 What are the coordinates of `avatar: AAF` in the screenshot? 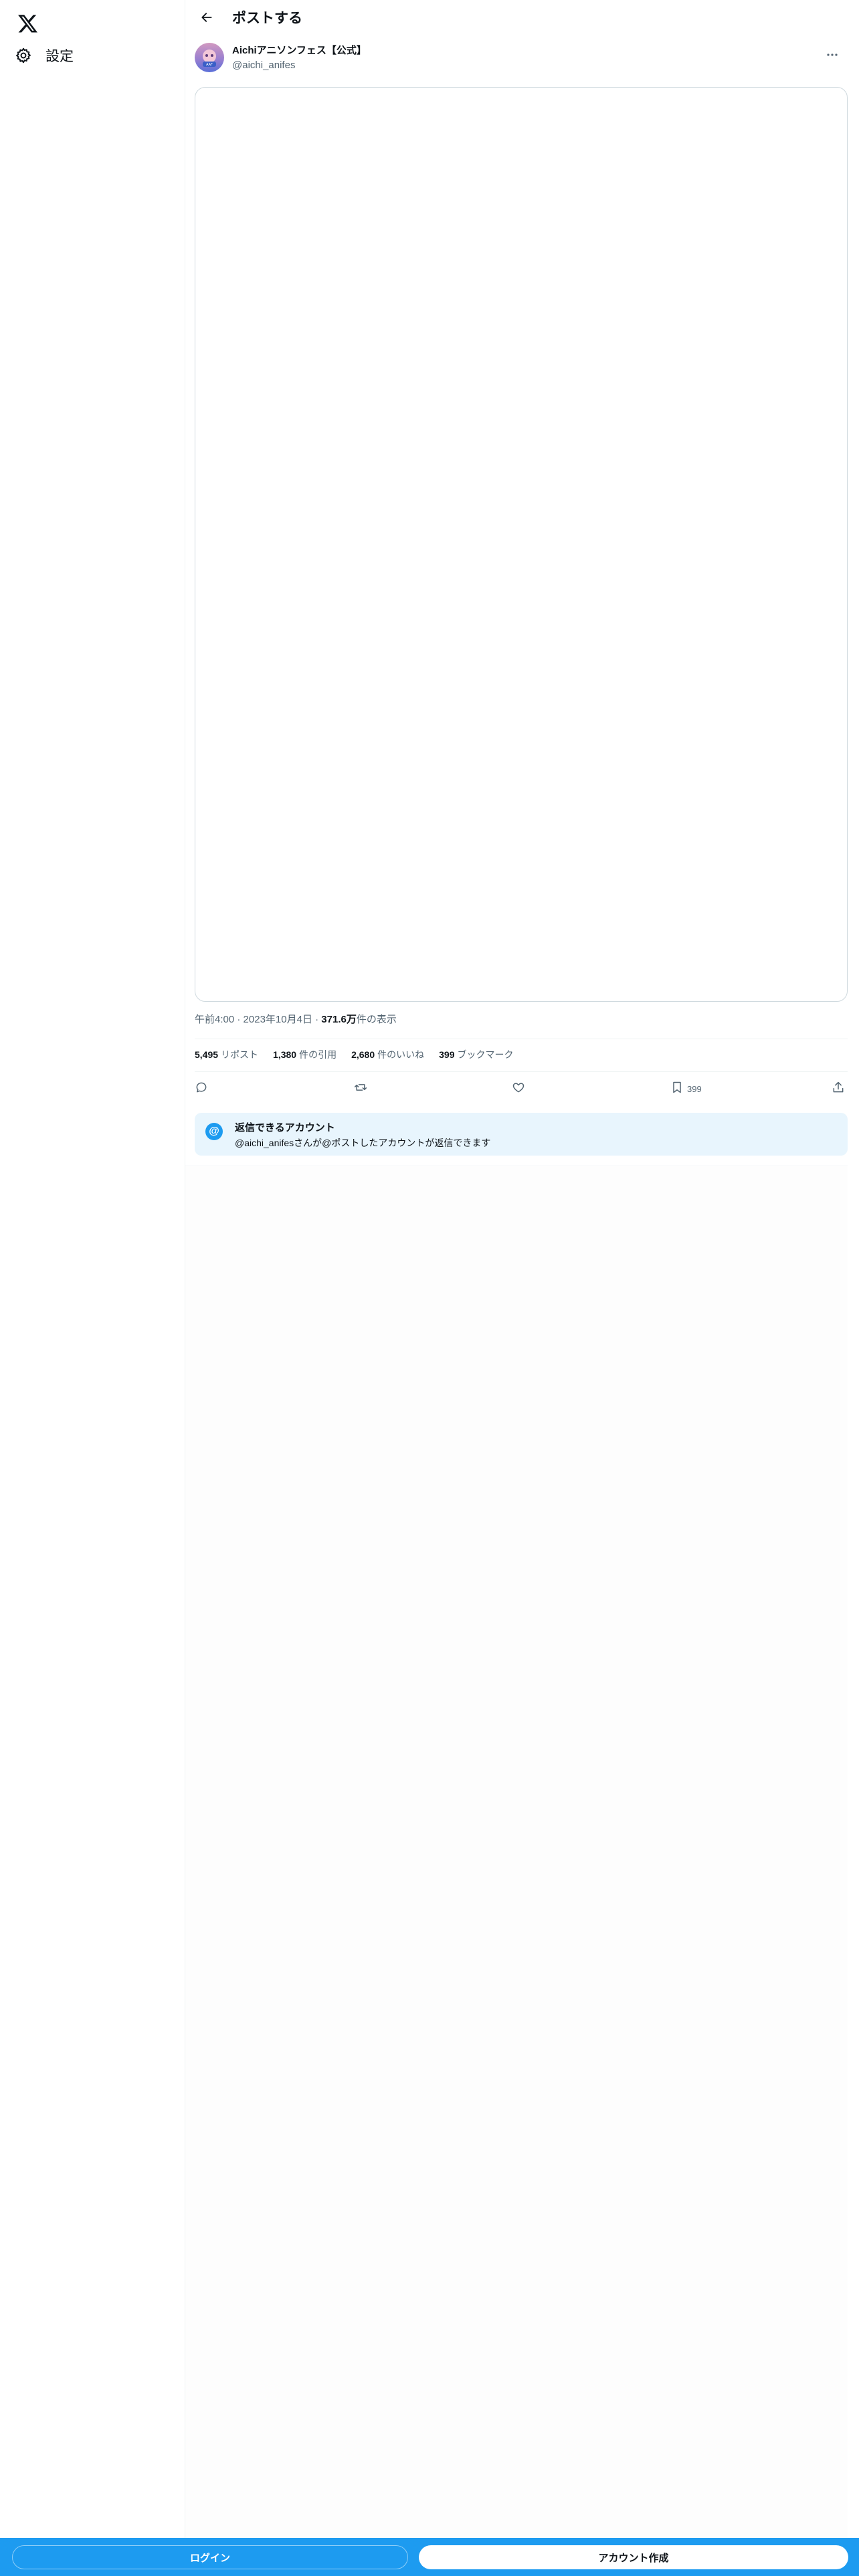 It's located at (209, 57).